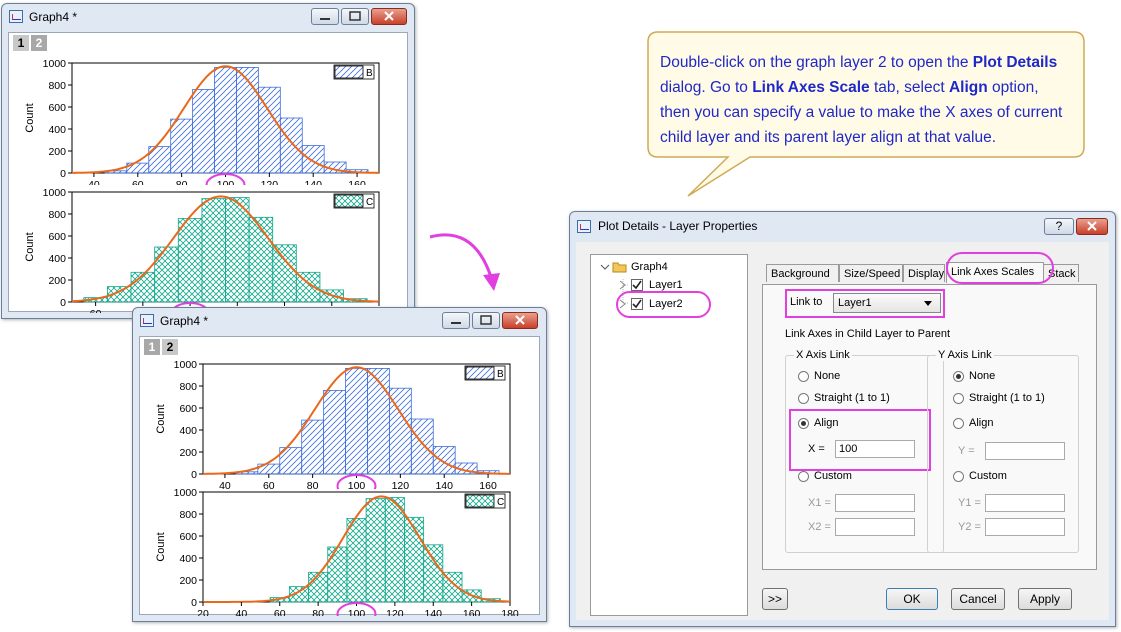 The height and width of the screenshot is (632, 1121). Describe the element at coordinates (823, 355) in the screenshot. I see `x-group-title: X Axis Link` at that location.